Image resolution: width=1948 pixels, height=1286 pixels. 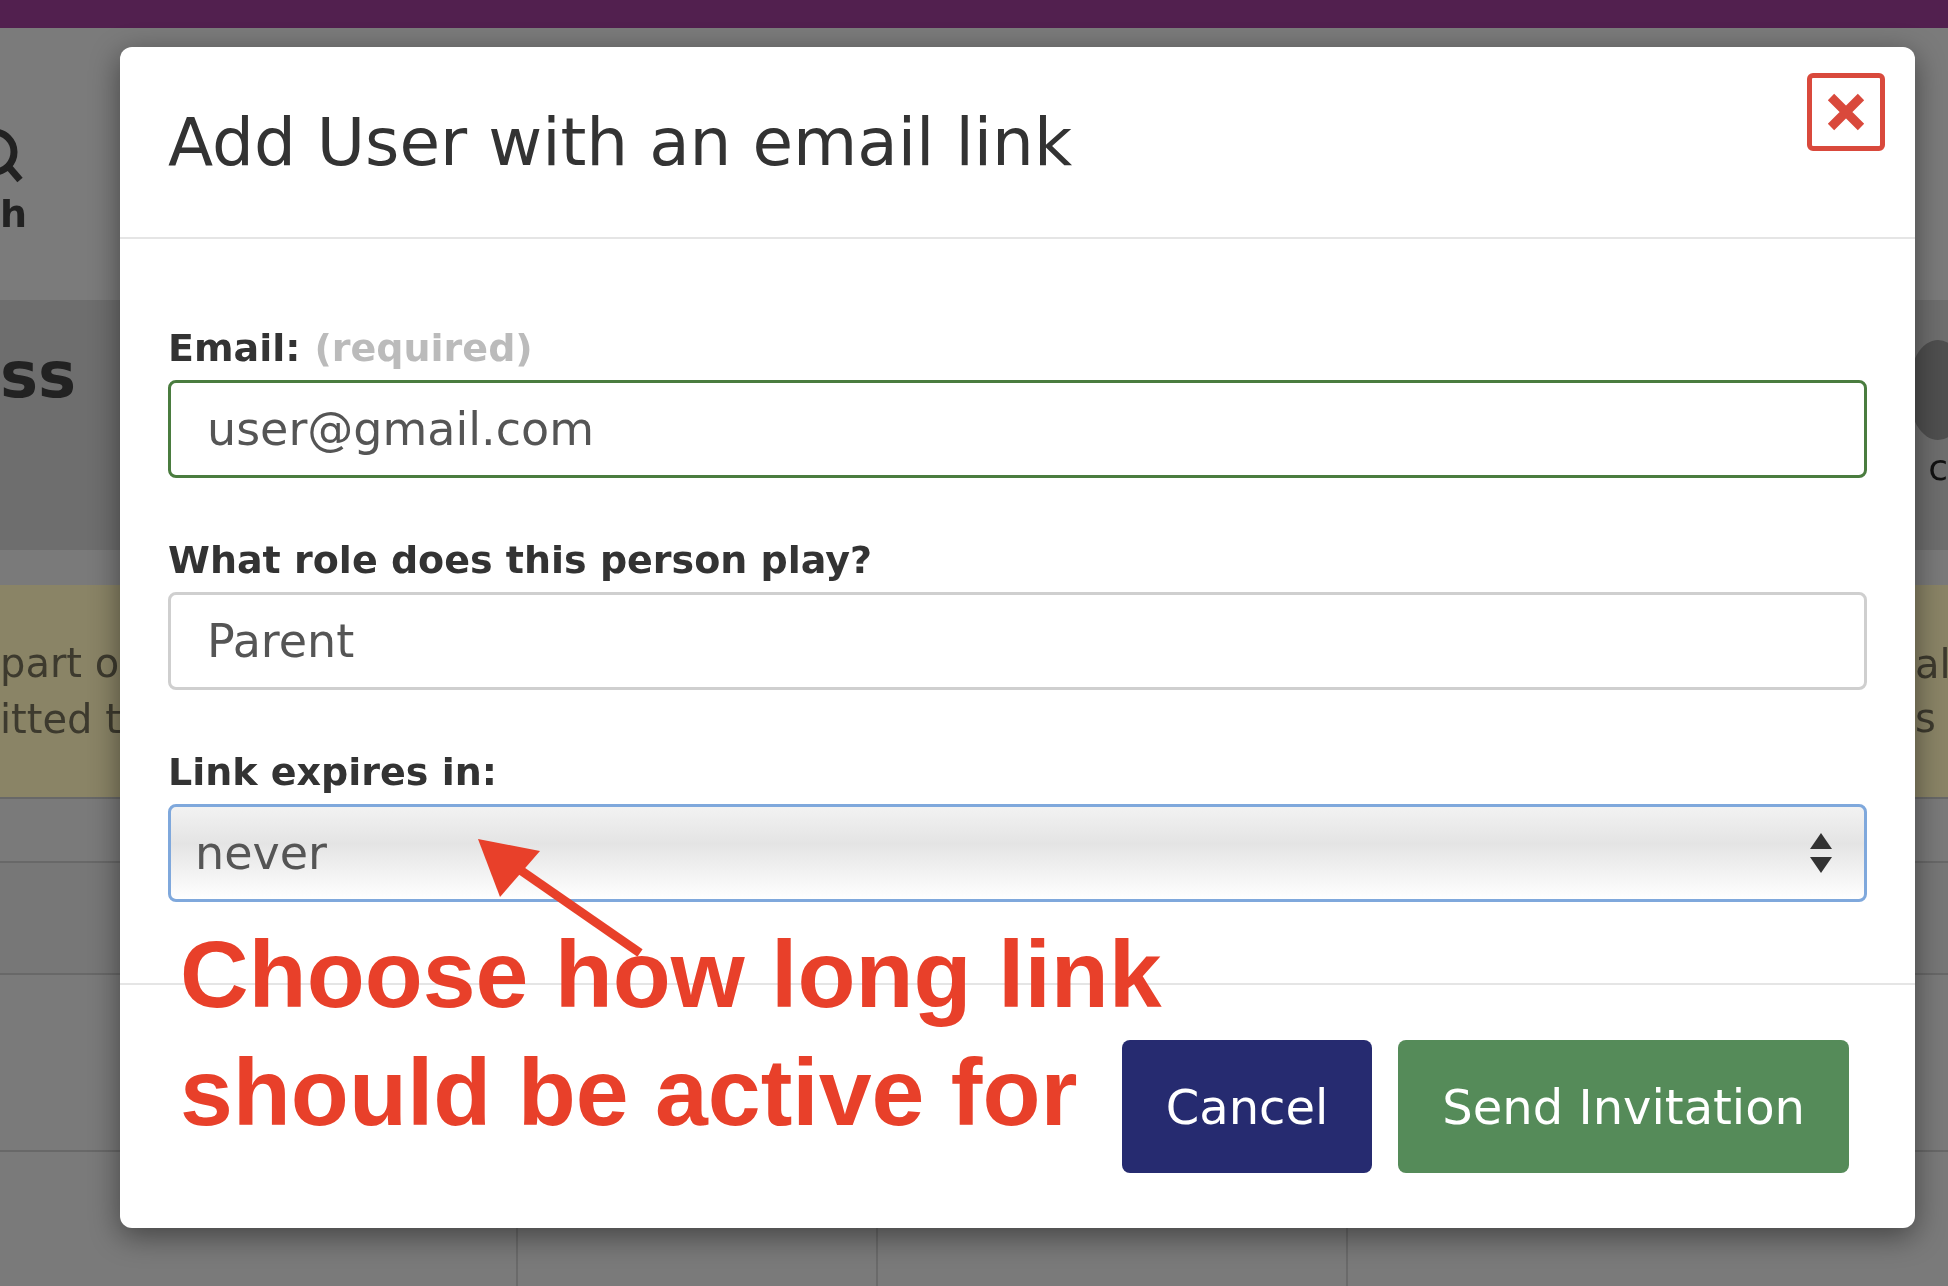 I want to click on account-label: c, so click(x=1938, y=468).